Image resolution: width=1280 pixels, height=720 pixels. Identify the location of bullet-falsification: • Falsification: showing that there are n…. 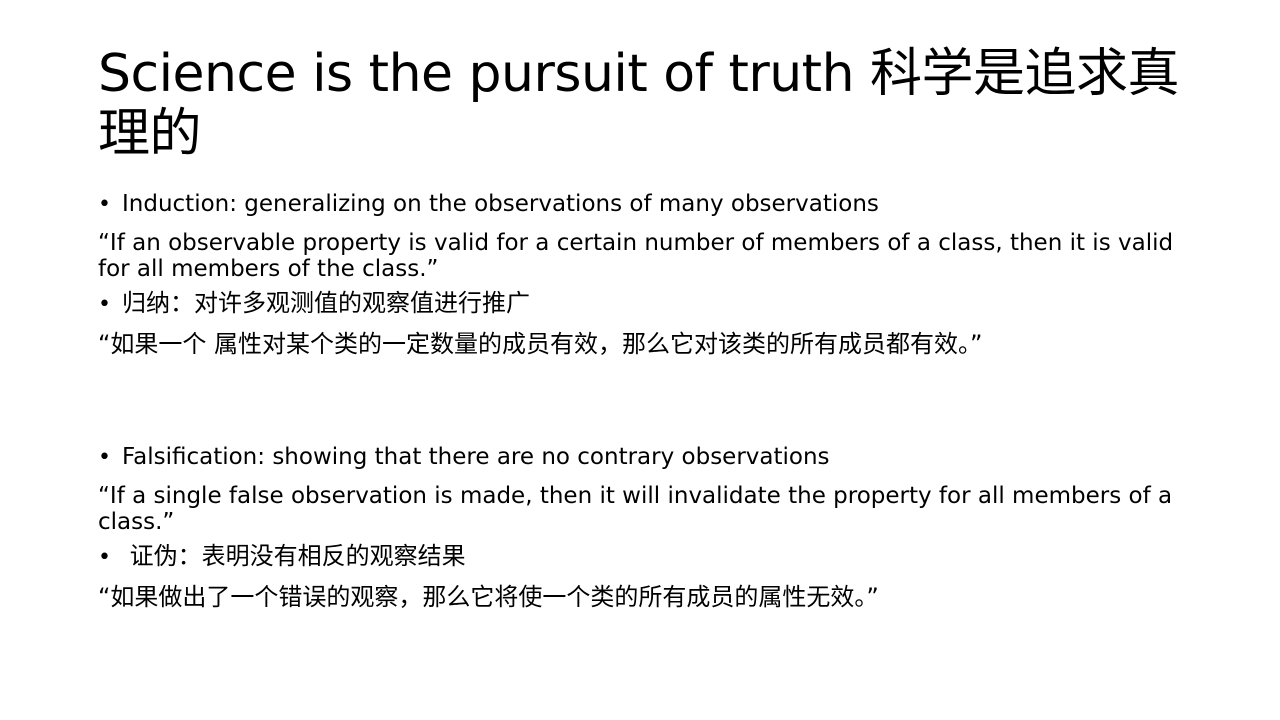
(643, 457).